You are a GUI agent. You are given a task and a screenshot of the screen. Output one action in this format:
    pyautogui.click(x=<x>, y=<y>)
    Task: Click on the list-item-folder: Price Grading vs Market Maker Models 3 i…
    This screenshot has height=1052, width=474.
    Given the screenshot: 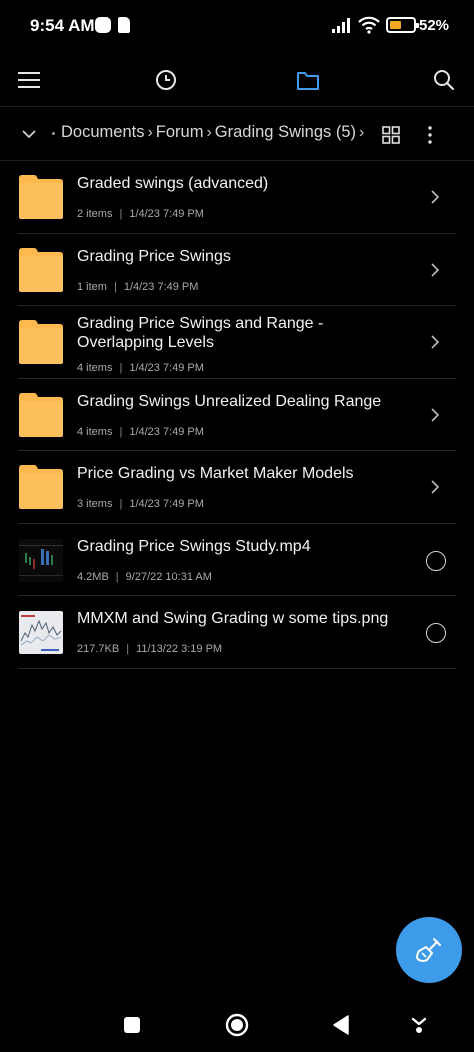 What is the action you would take?
    pyautogui.click(x=237, y=487)
    